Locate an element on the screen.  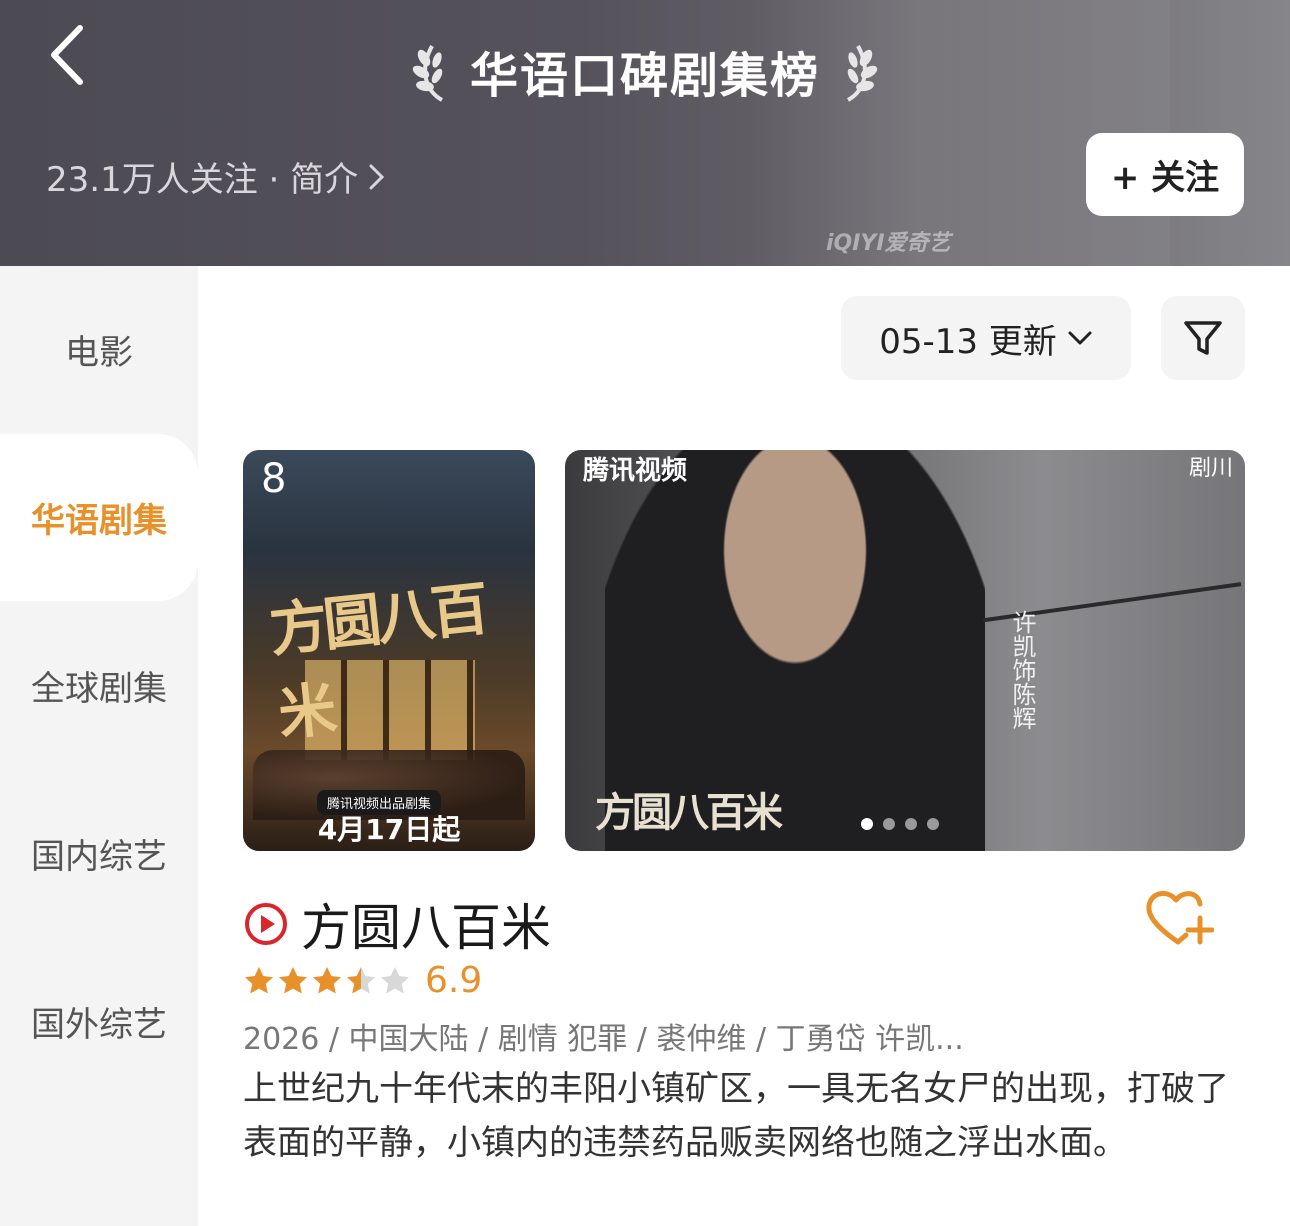
follow-button: + 关注 is located at coordinates (1165, 174).